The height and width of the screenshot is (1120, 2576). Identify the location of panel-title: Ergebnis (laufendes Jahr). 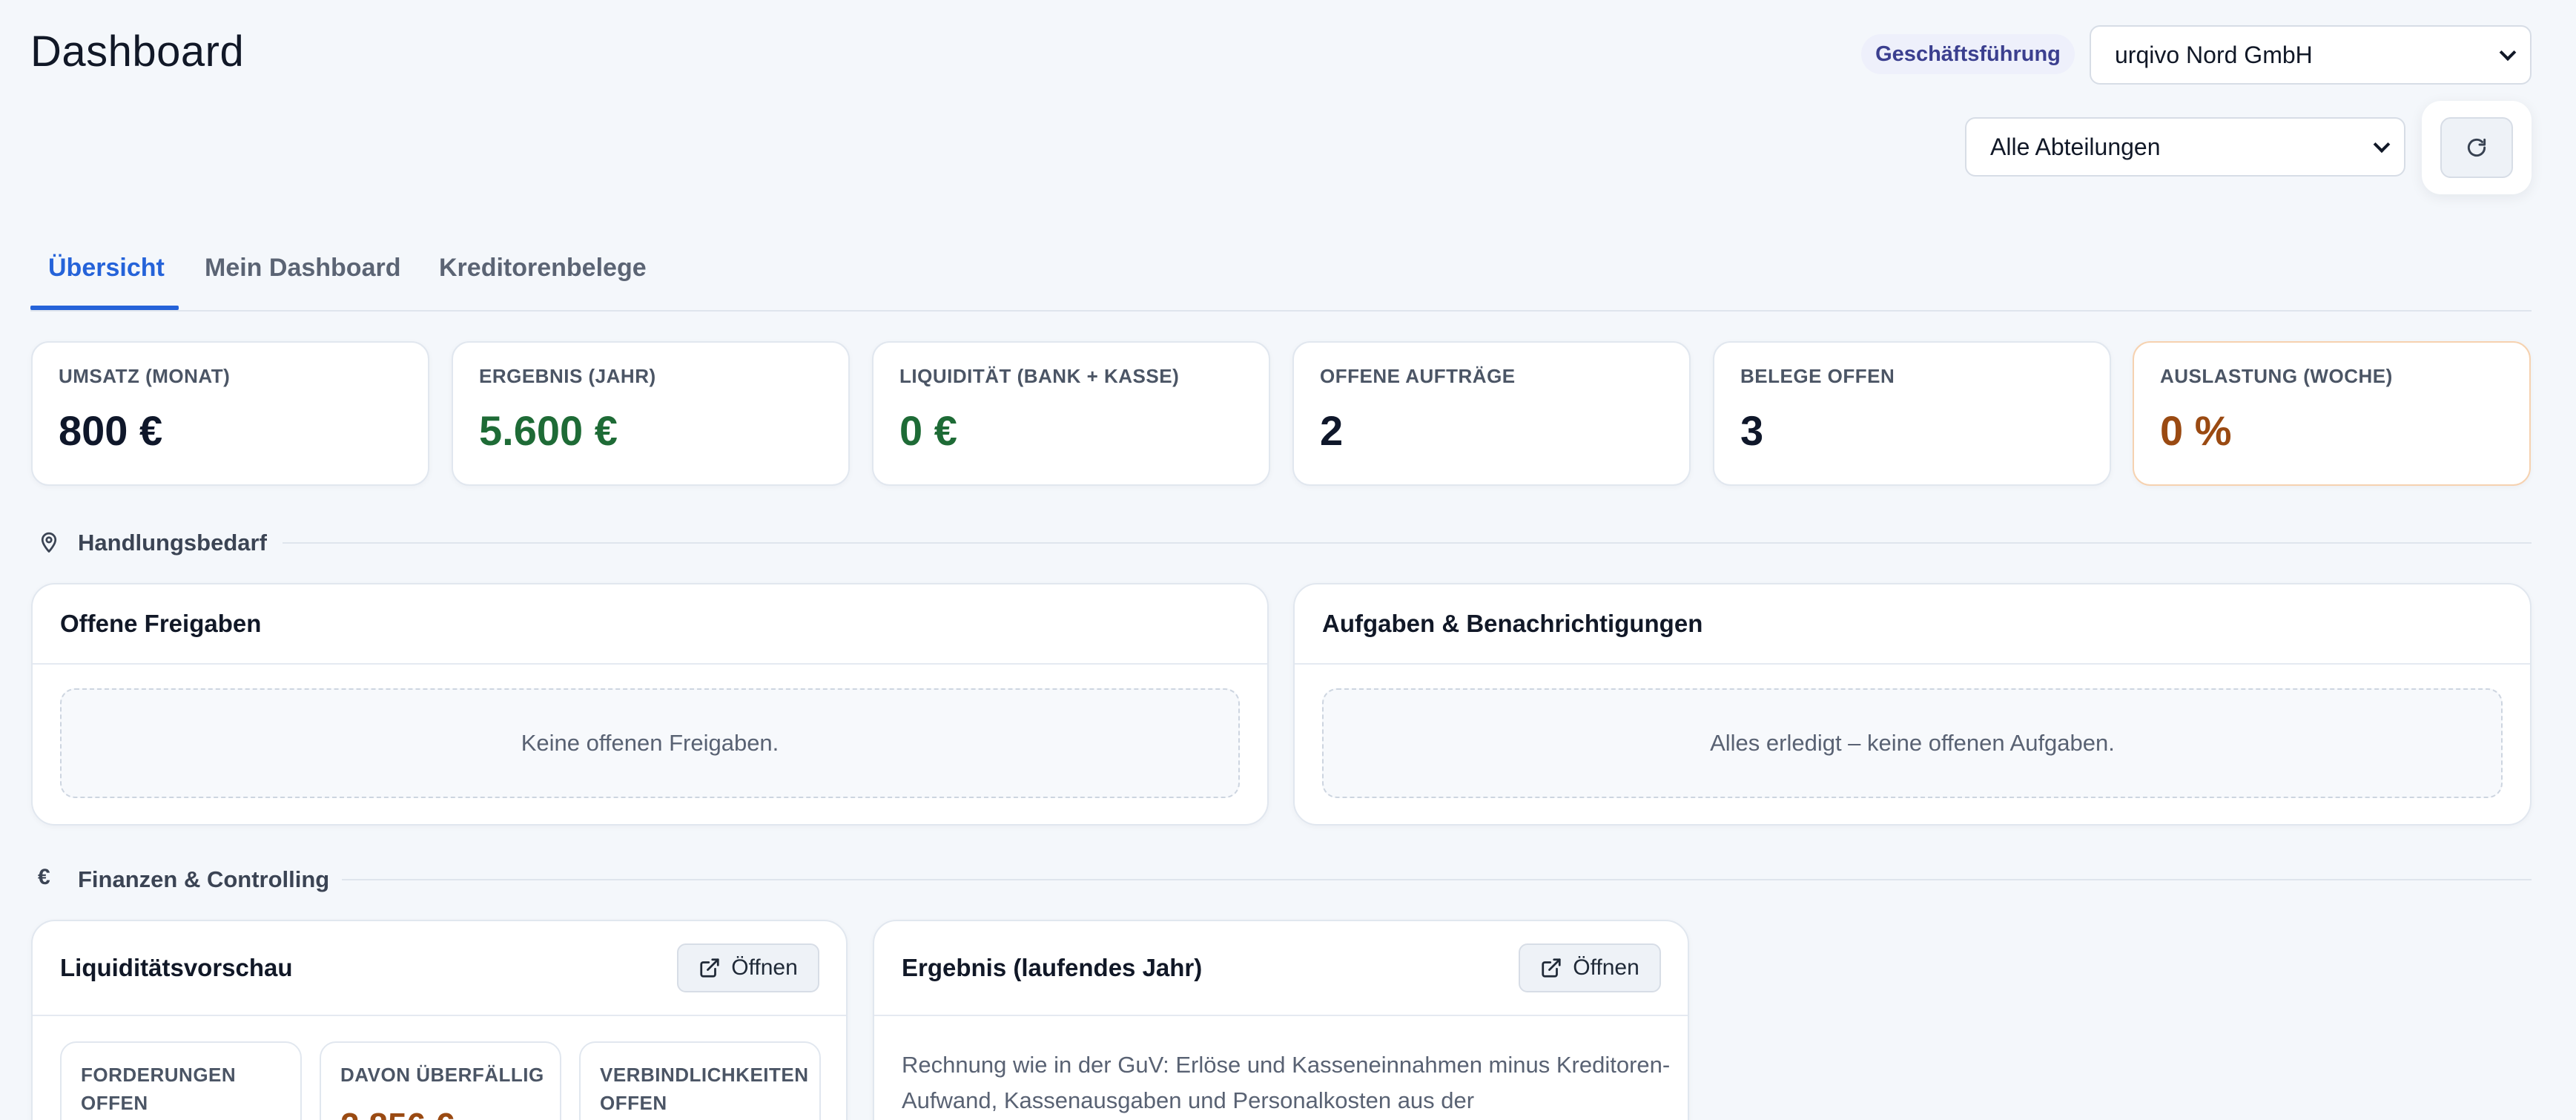
(1052, 968).